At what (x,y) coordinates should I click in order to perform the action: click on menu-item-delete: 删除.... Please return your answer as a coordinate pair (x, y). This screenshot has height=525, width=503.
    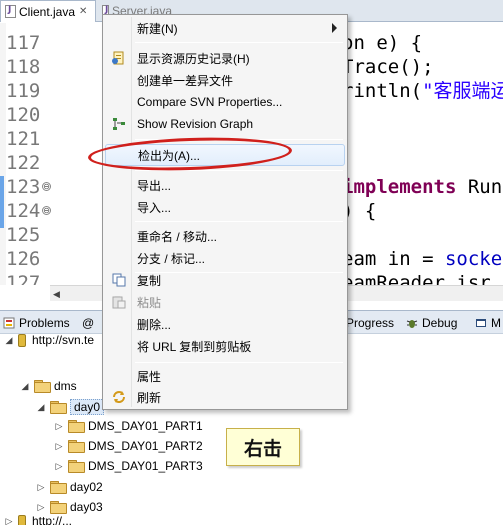
    Looking at the image, I should click on (225, 324).